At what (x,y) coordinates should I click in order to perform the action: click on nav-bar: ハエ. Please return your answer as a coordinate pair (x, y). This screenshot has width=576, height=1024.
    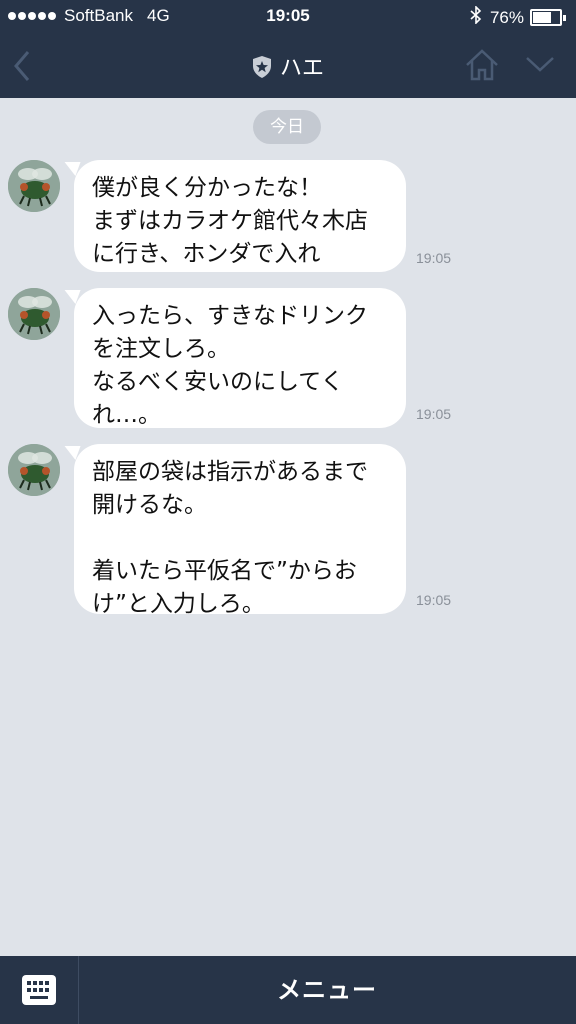
    Looking at the image, I should click on (288, 66).